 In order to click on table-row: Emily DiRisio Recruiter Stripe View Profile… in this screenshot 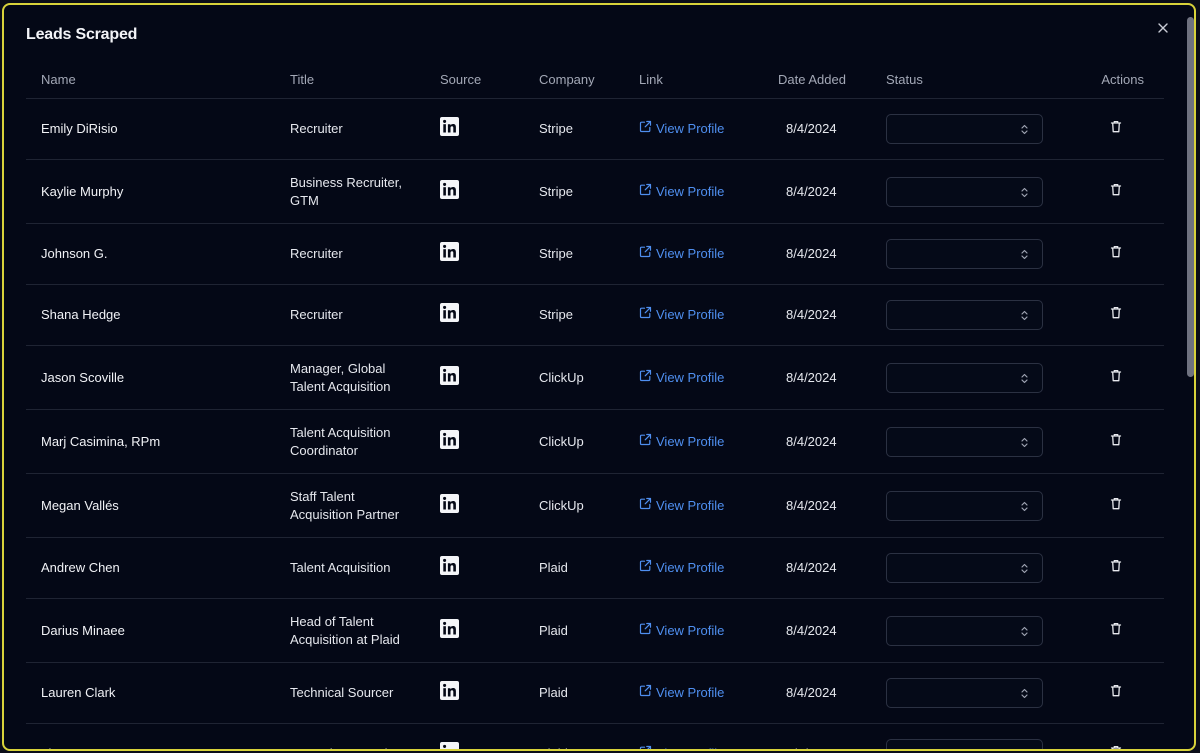, I will do `click(595, 129)`.